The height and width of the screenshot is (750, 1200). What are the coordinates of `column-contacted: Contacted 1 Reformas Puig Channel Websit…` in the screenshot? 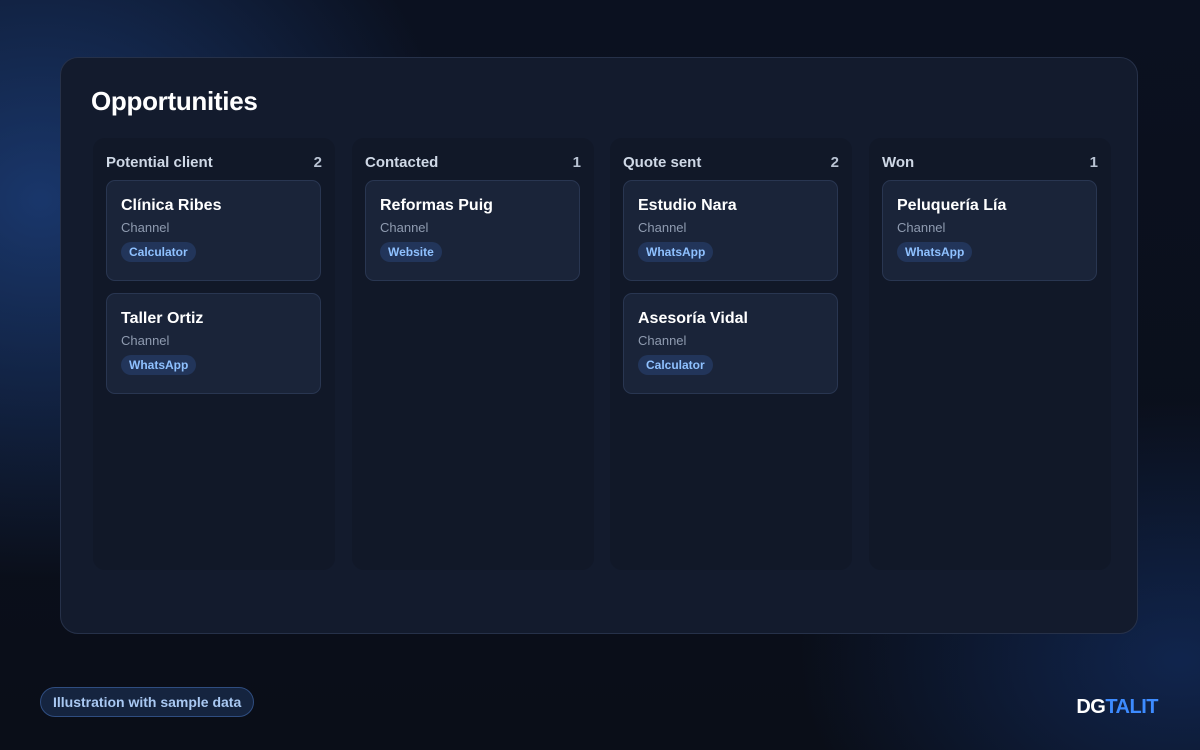 It's located at (473, 354).